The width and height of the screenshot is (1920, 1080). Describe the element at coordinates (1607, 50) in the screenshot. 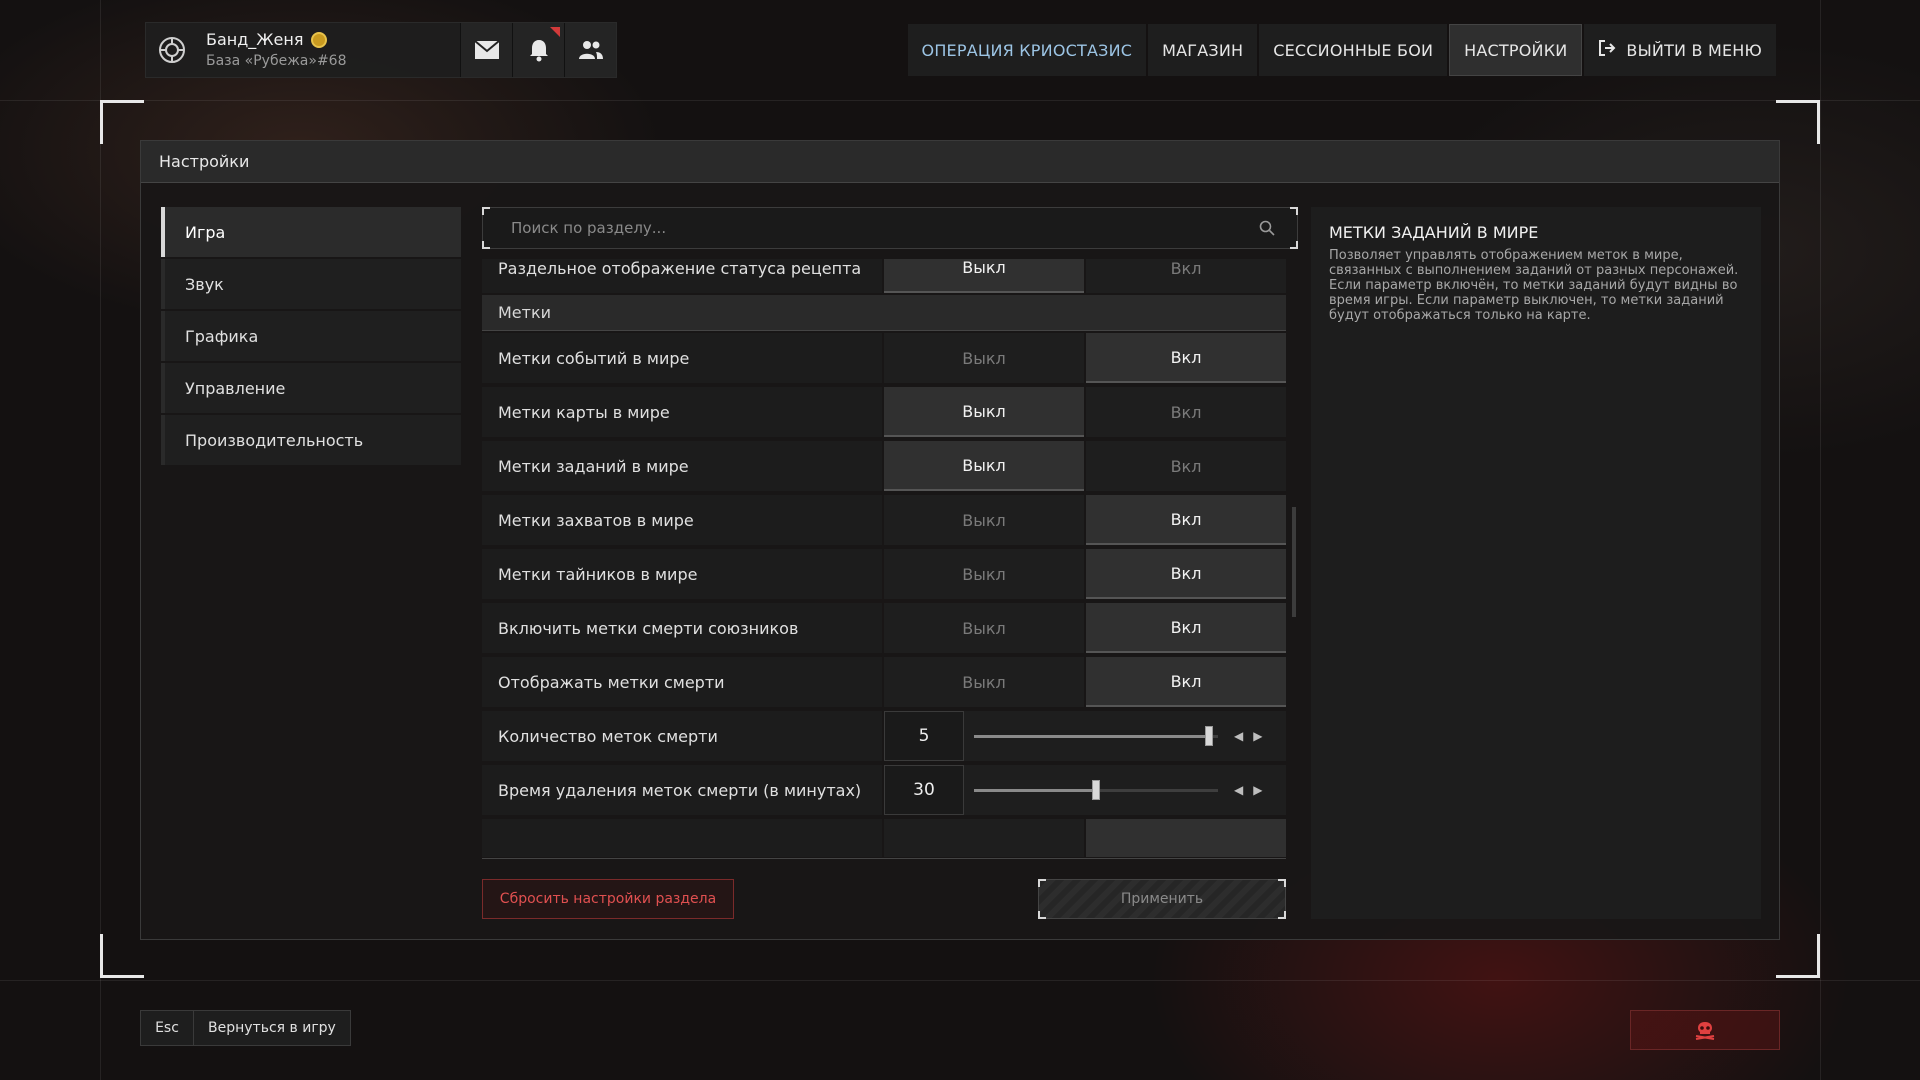

I see `exit-icon` at that location.